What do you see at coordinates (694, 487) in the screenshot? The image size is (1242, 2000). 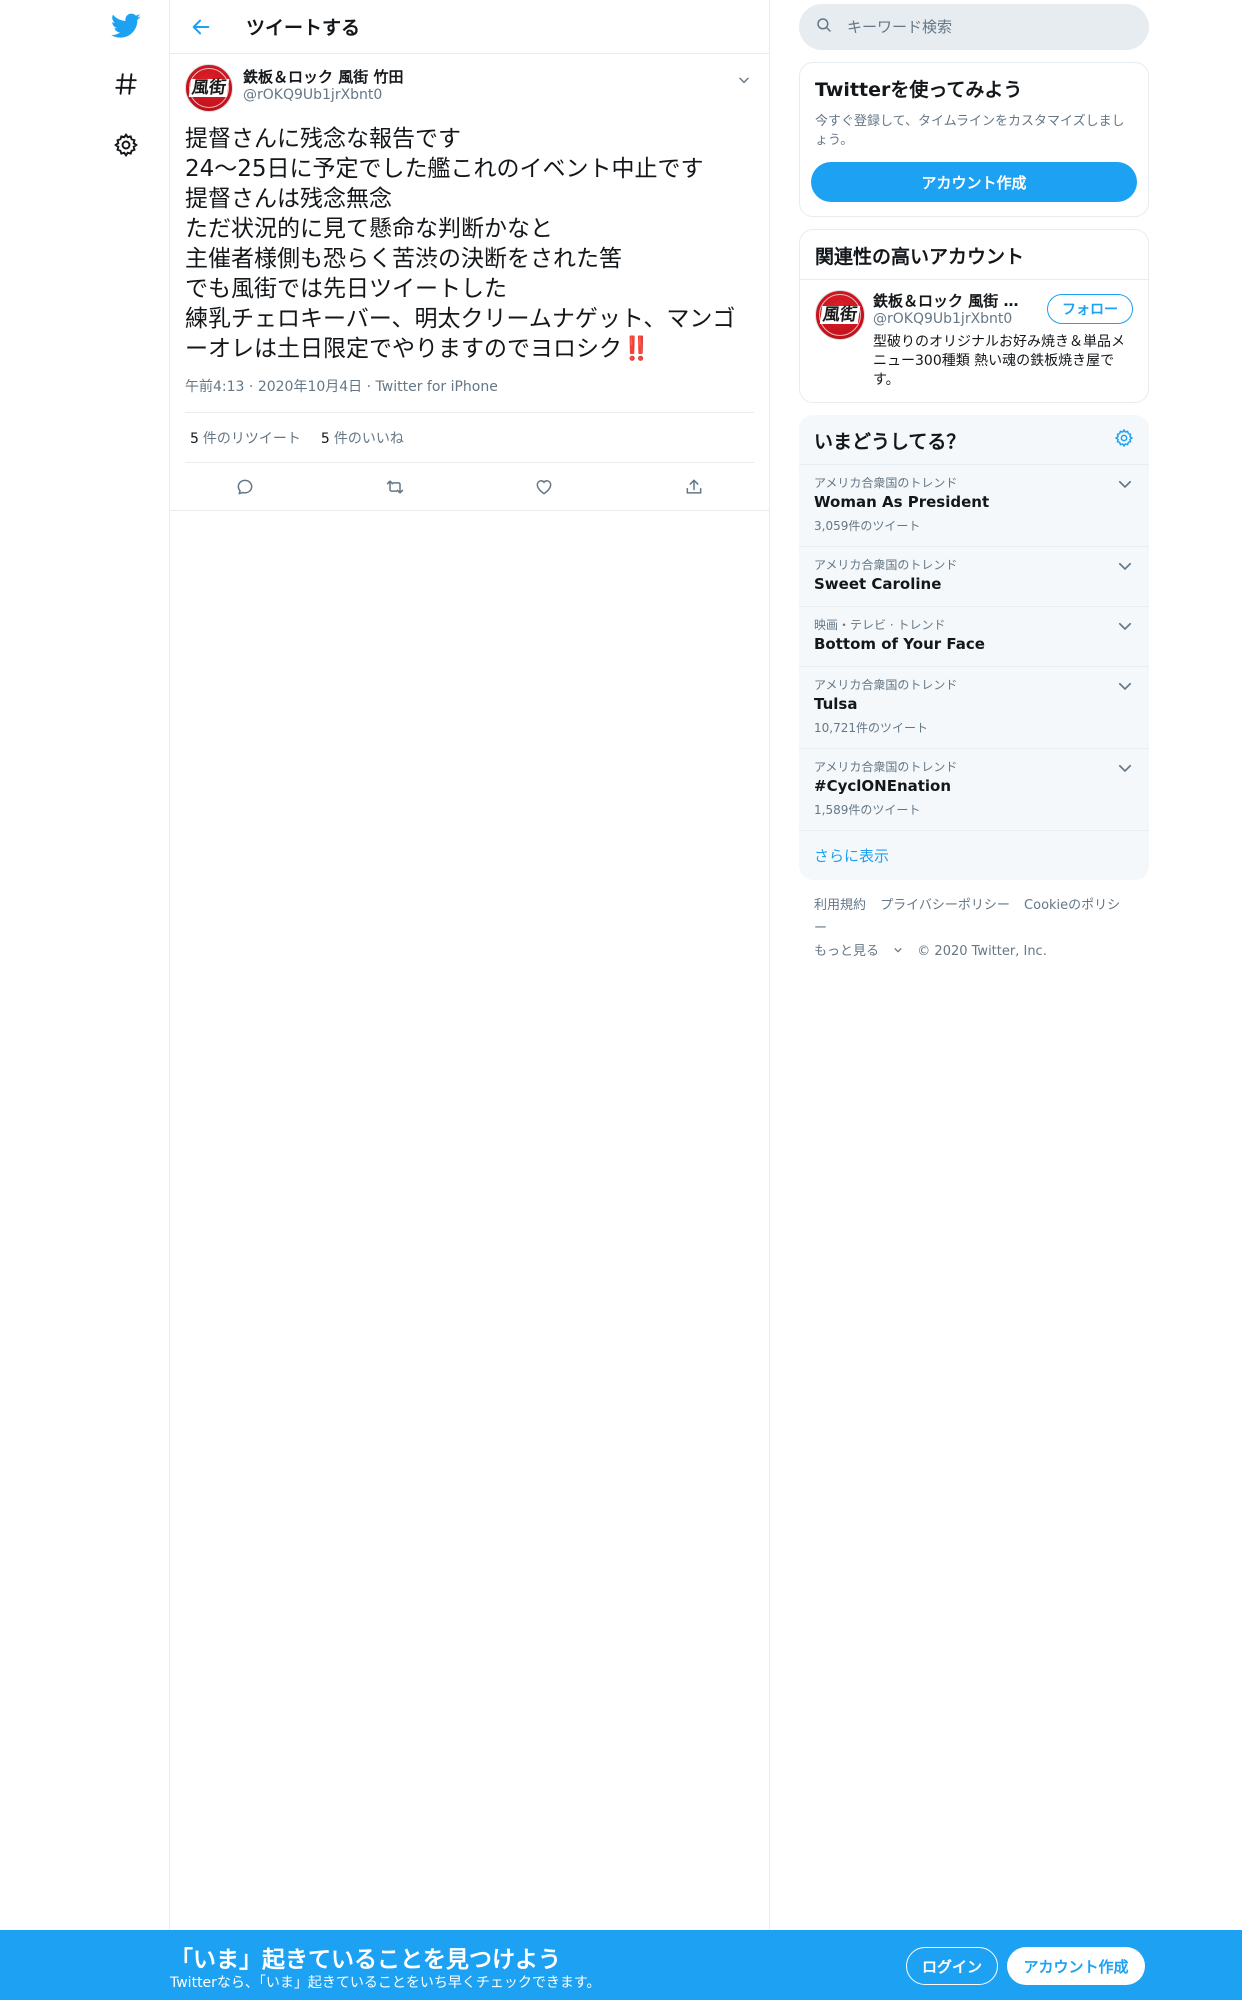 I see `share-icon` at bounding box center [694, 487].